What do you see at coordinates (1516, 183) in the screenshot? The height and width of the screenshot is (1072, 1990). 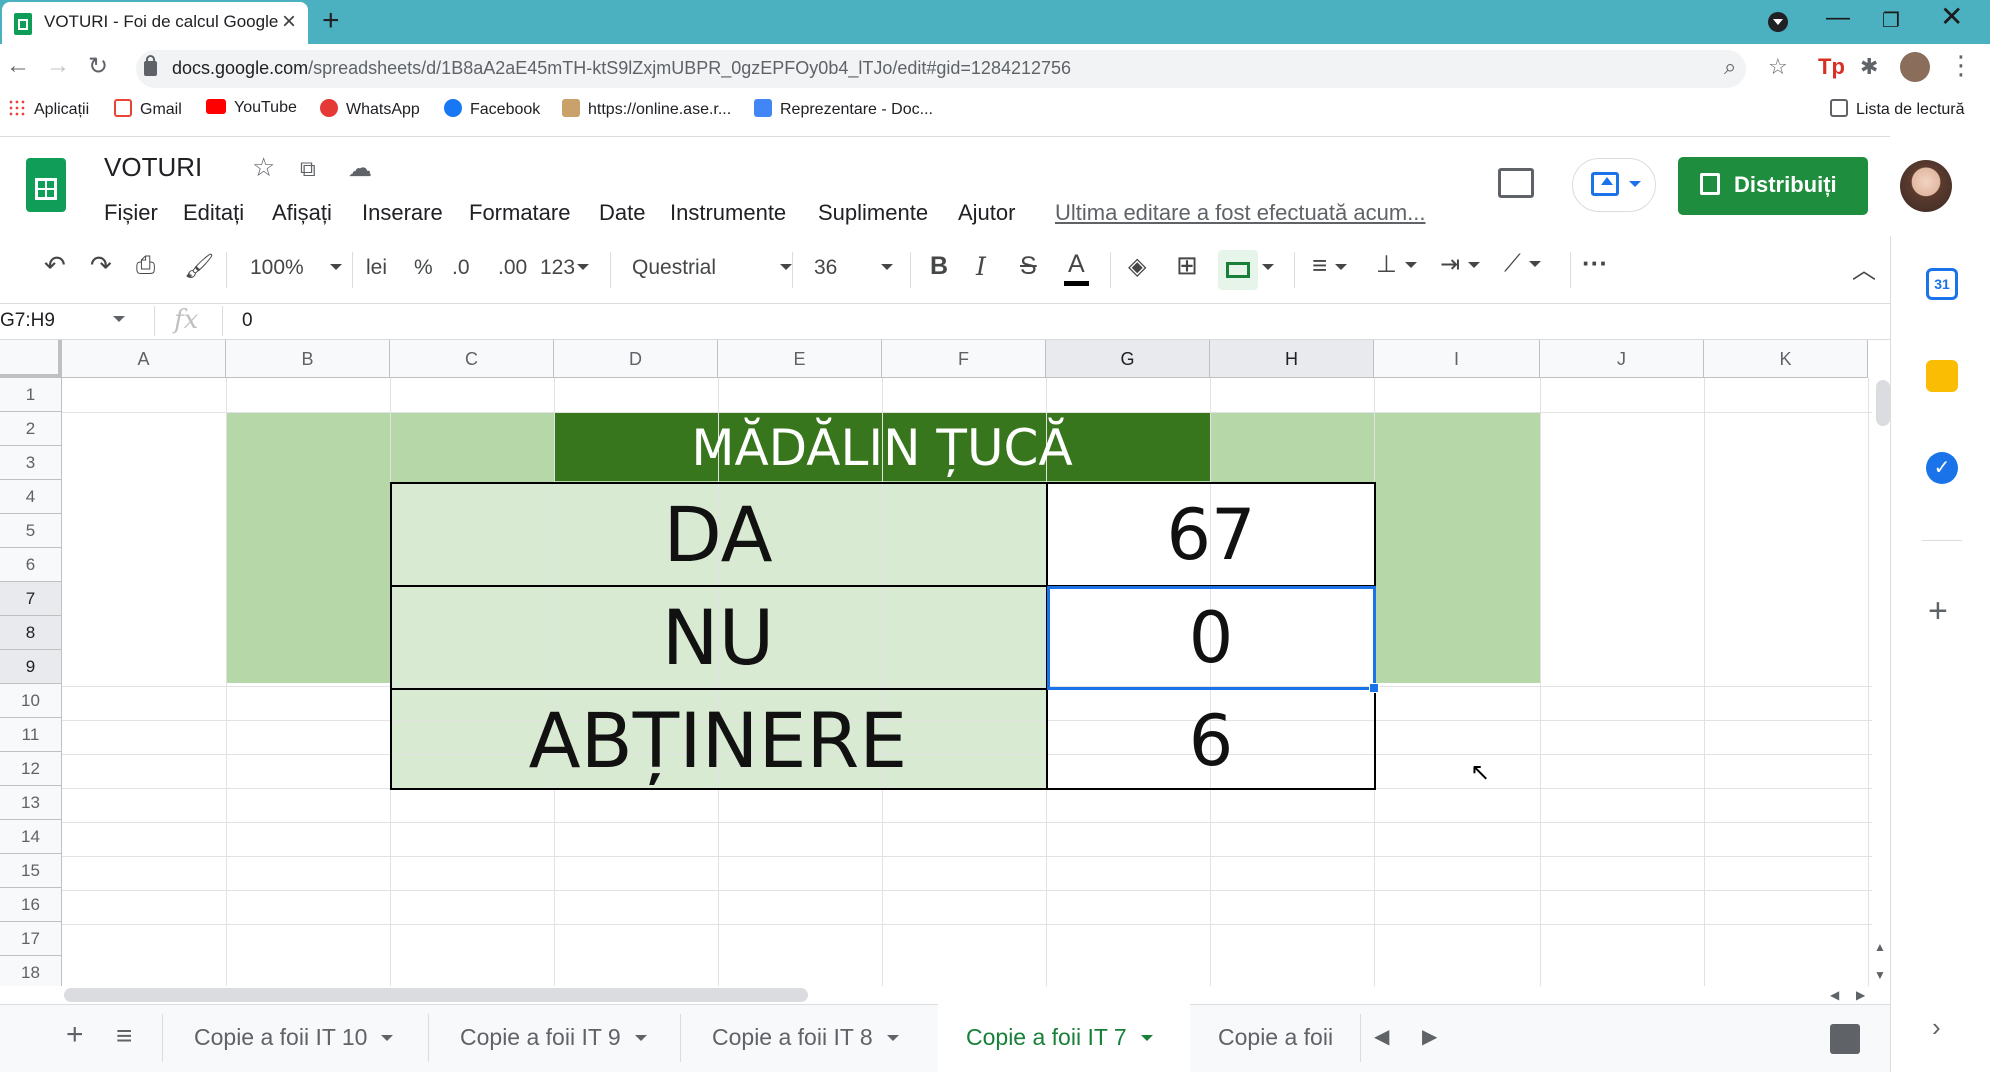 I see `comment-history-icon` at bounding box center [1516, 183].